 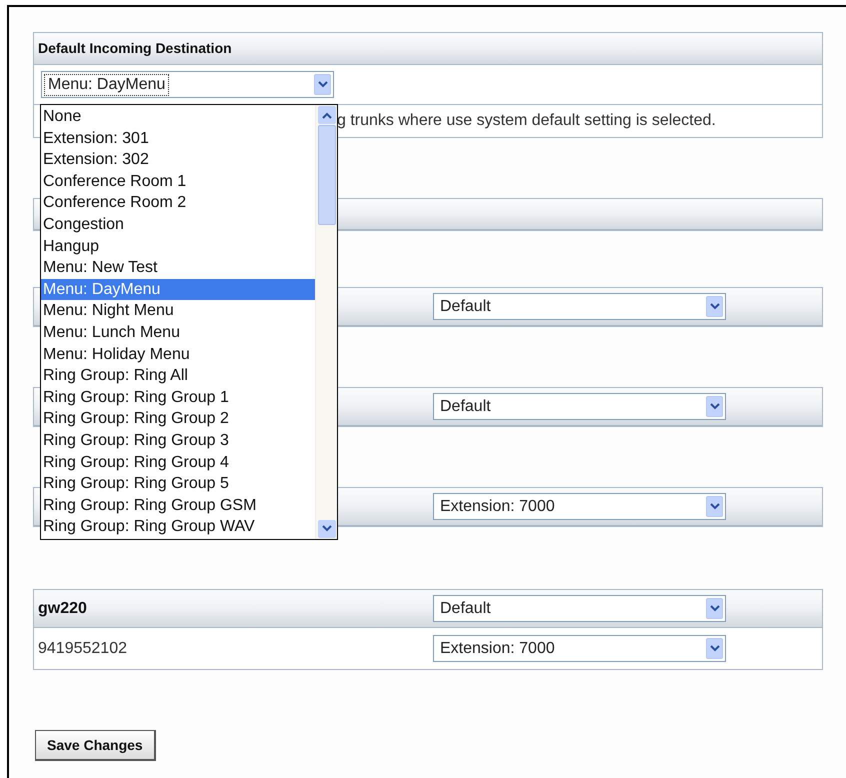 I want to click on dropdown-option: Ring Group: Ring Group GSM, so click(x=178, y=505).